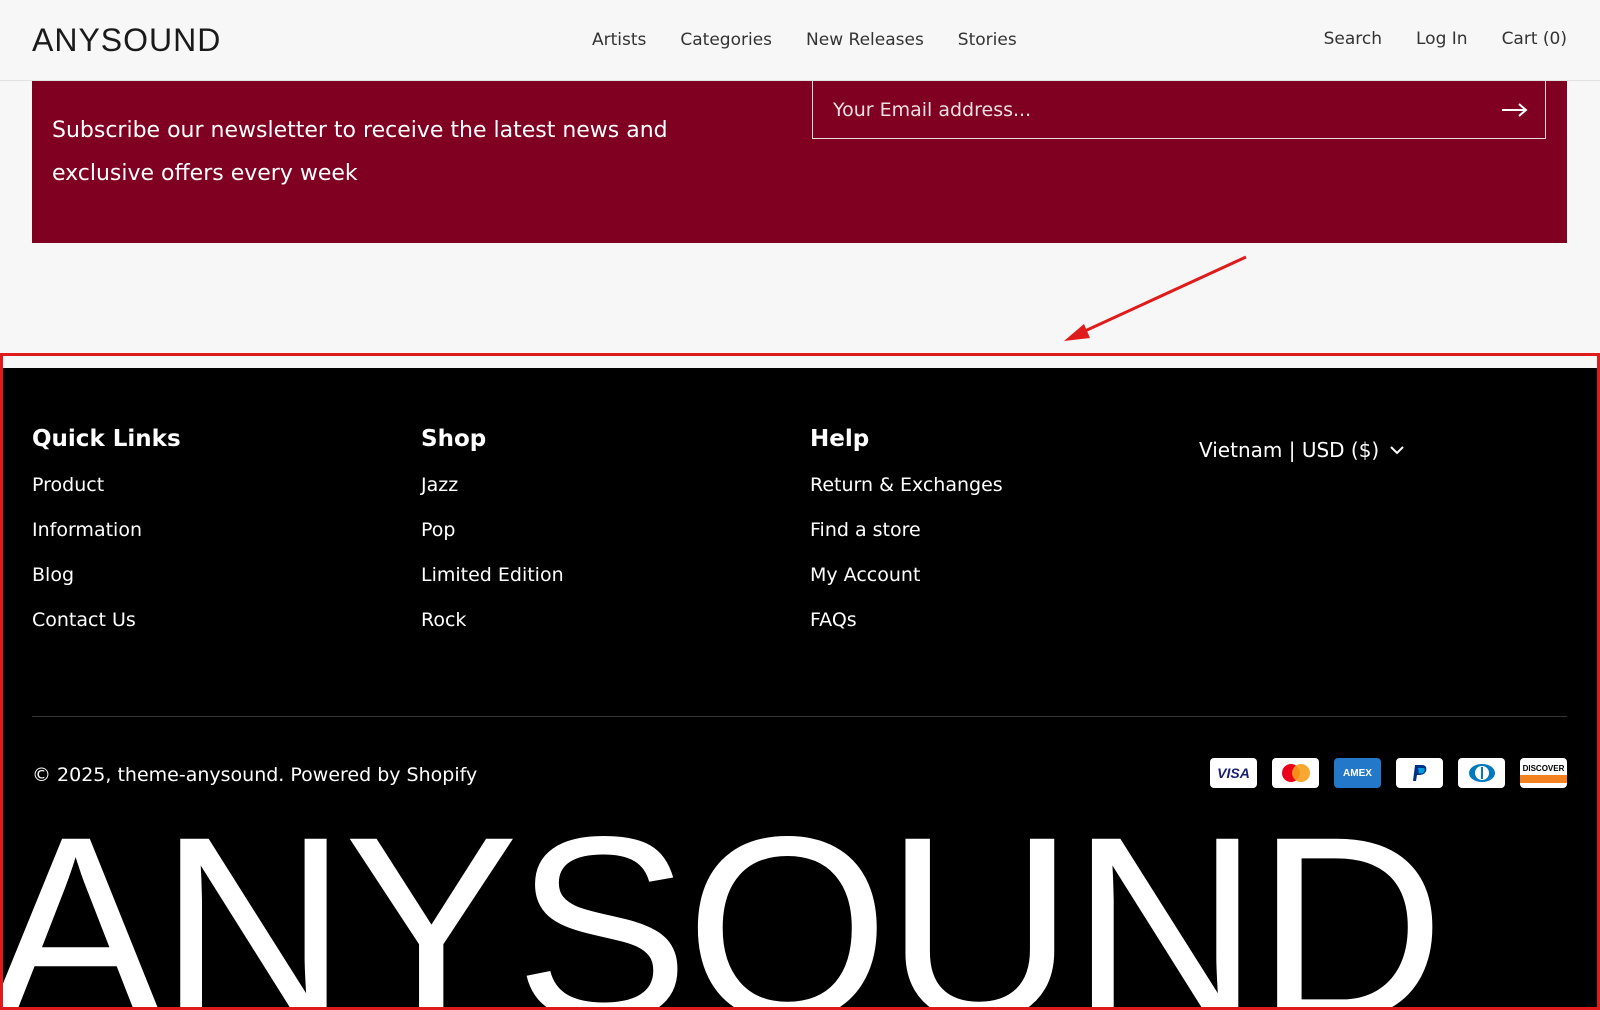 This screenshot has height=1010, width=1600. Describe the element at coordinates (438, 530) in the screenshot. I see `footer-link-pop: Pop` at that location.